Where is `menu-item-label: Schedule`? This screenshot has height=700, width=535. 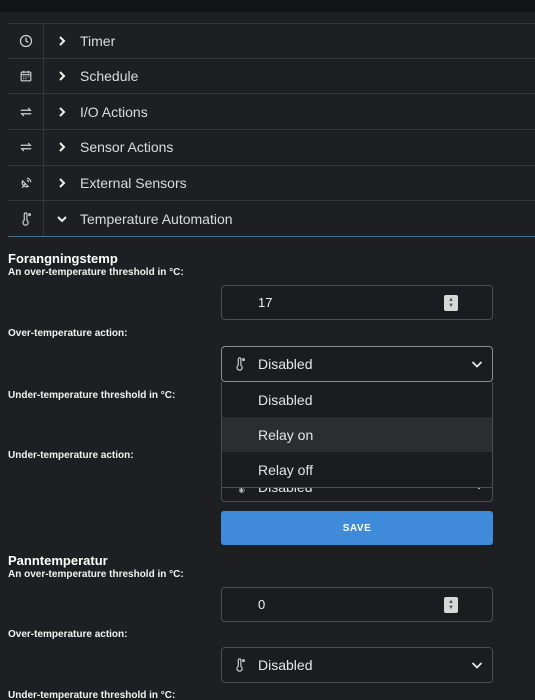
menu-item-label: Schedule is located at coordinates (109, 76).